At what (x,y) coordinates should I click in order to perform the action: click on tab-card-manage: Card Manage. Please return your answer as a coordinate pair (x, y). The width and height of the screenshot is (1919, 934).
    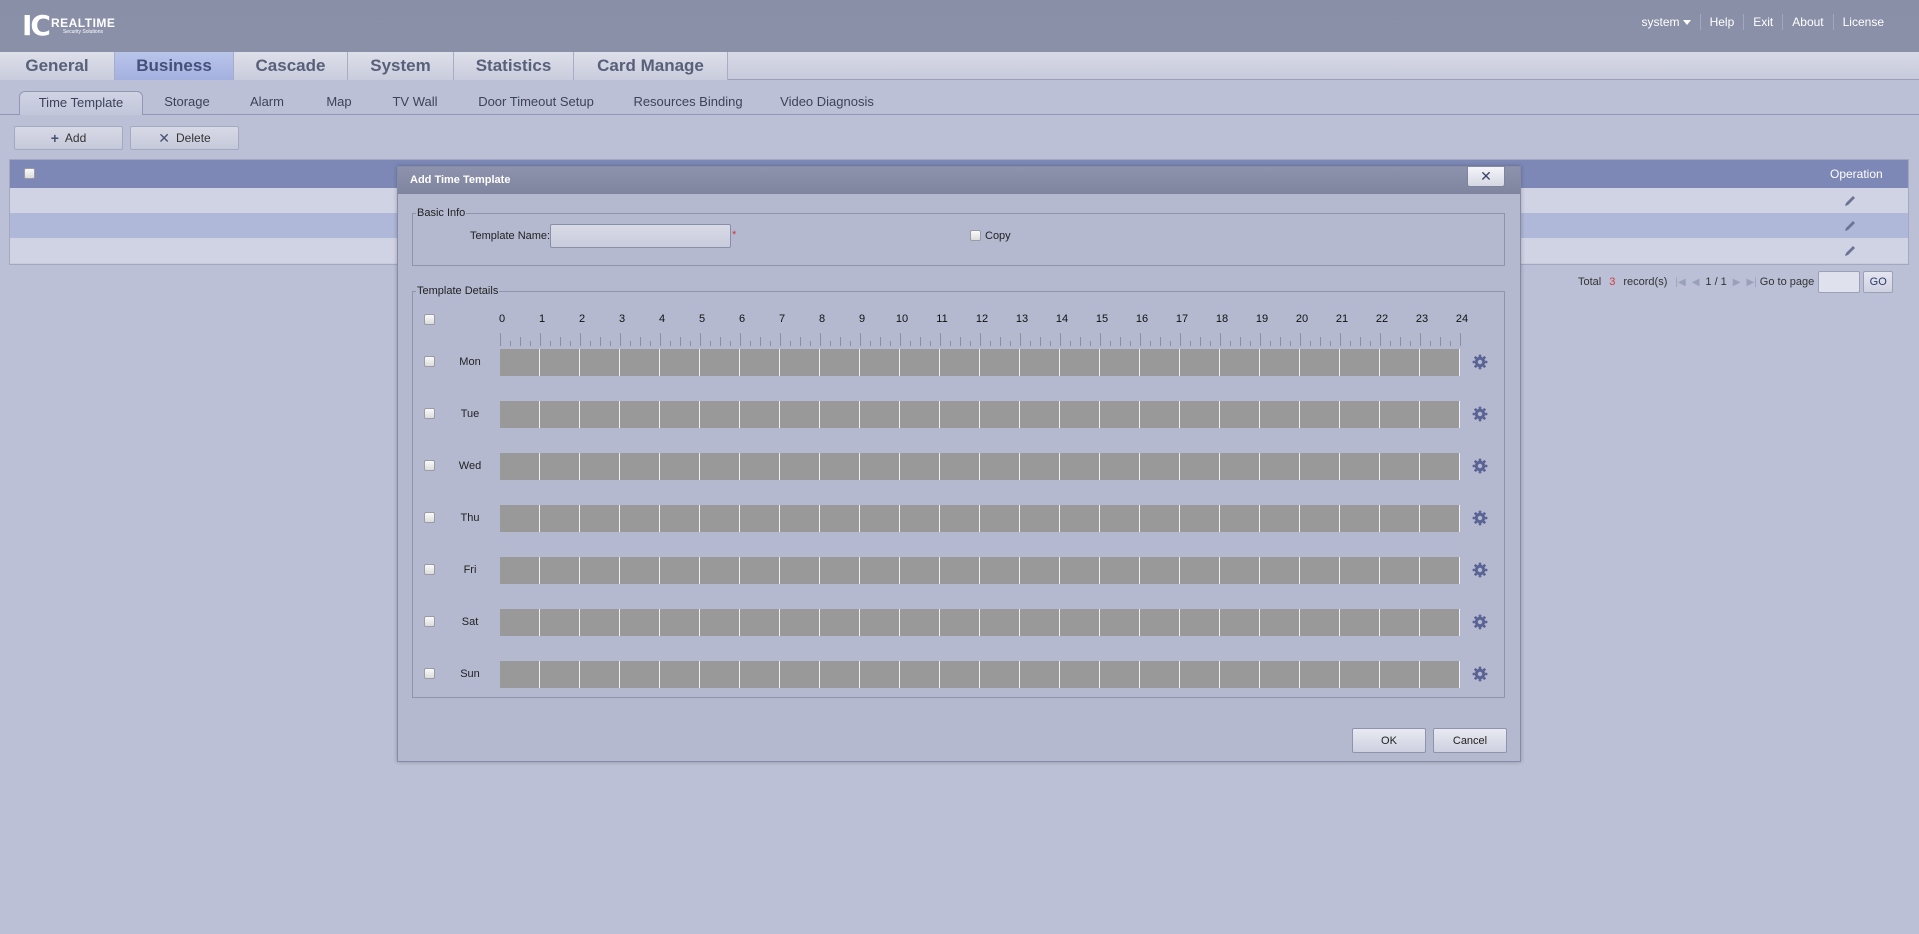
    Looking at the image, I should click on (651, 66).